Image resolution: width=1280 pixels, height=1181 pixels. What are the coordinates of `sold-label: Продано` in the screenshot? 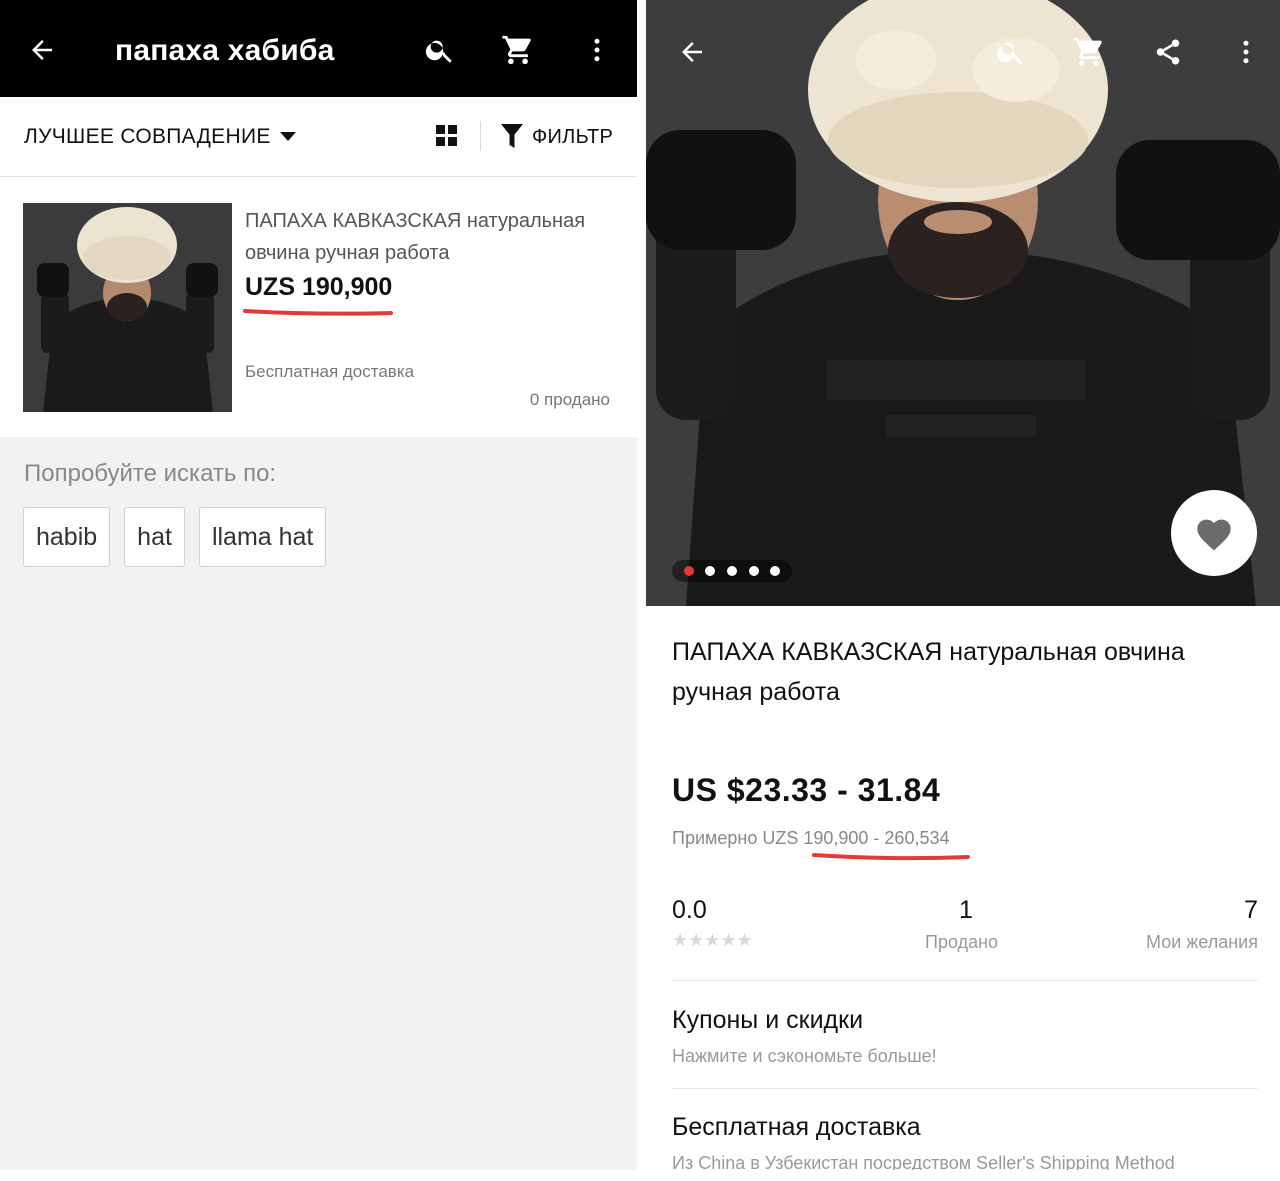 It's located at (962, 942).